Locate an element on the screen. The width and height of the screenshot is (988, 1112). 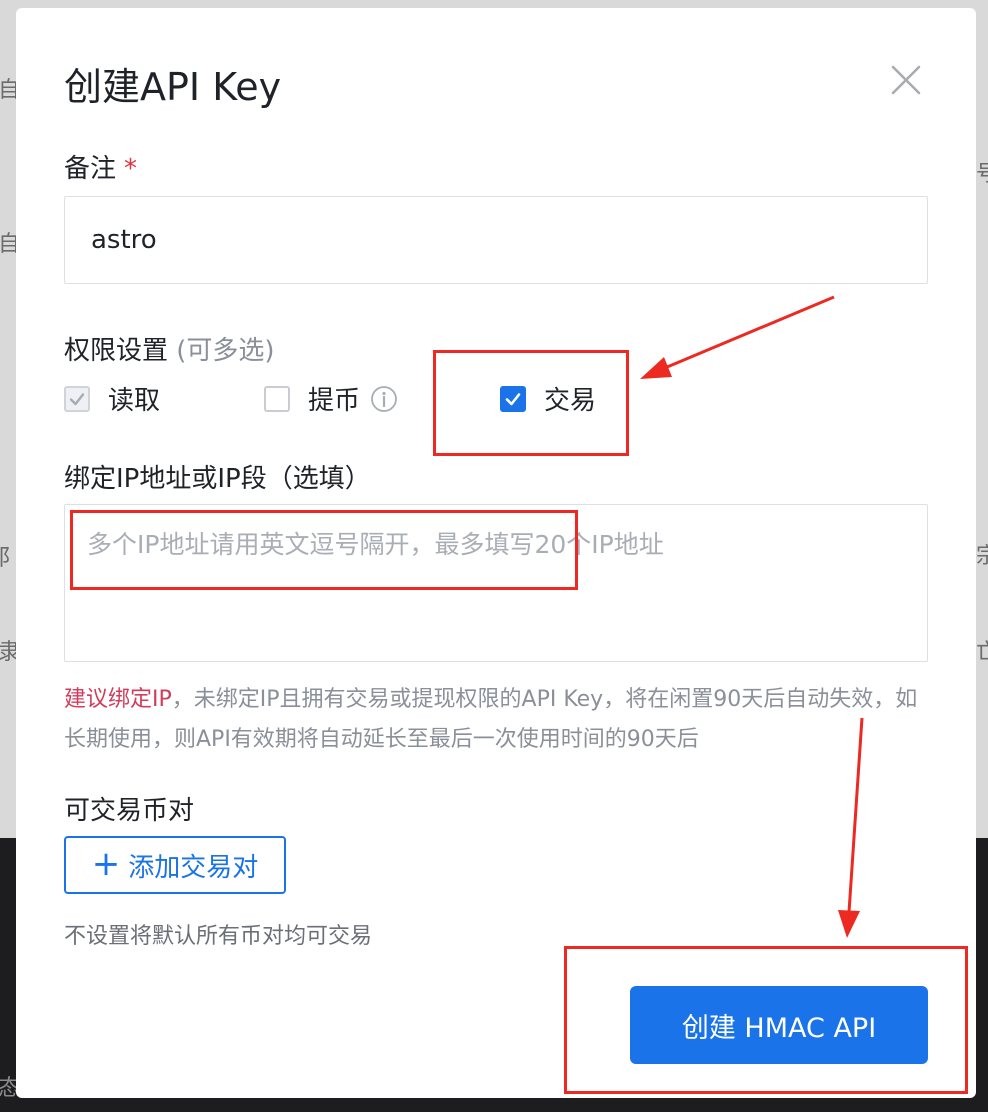
annotation-arrows is located at coordinates (752, 616).